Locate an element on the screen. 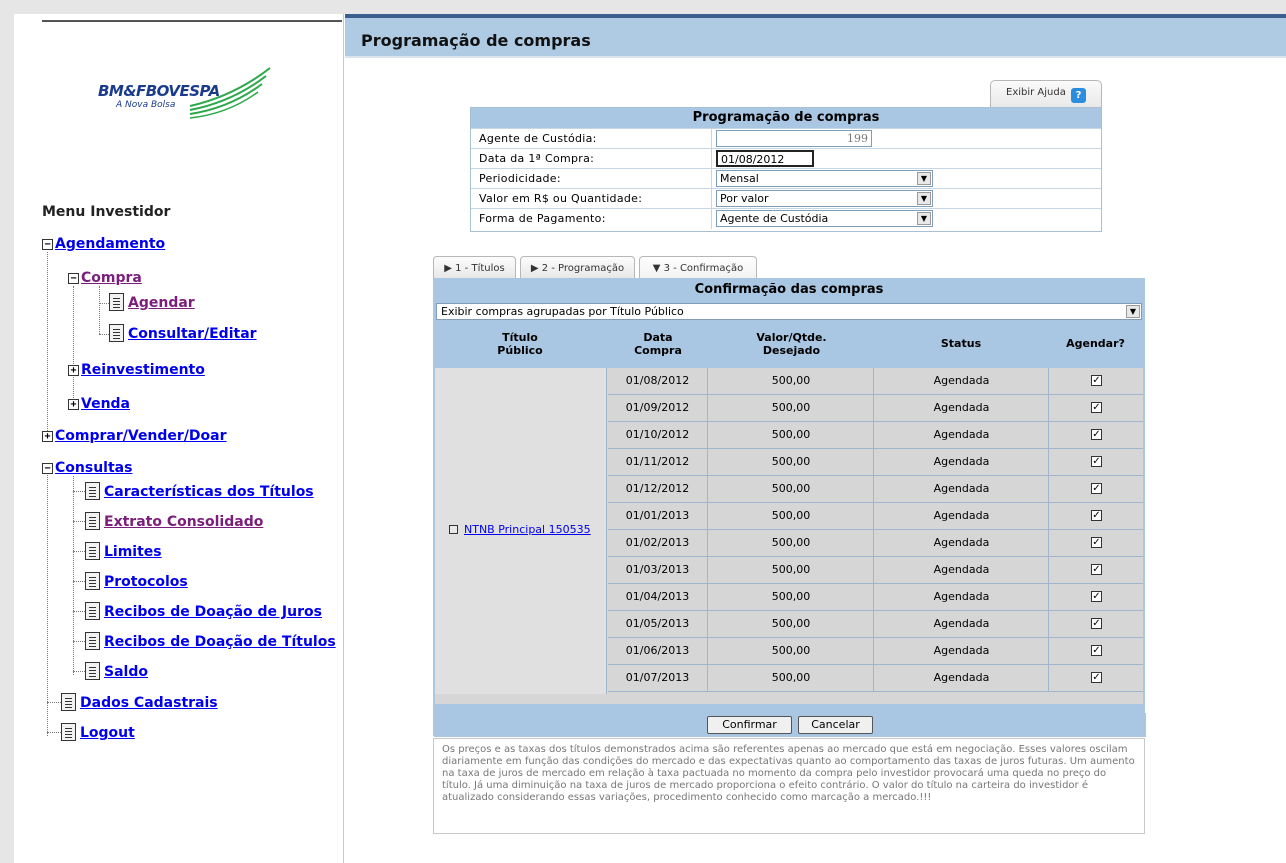 The height and width of the screenshot is (863, 1286). menu-consultas: − Consultas is located at coordinates (87, 468).